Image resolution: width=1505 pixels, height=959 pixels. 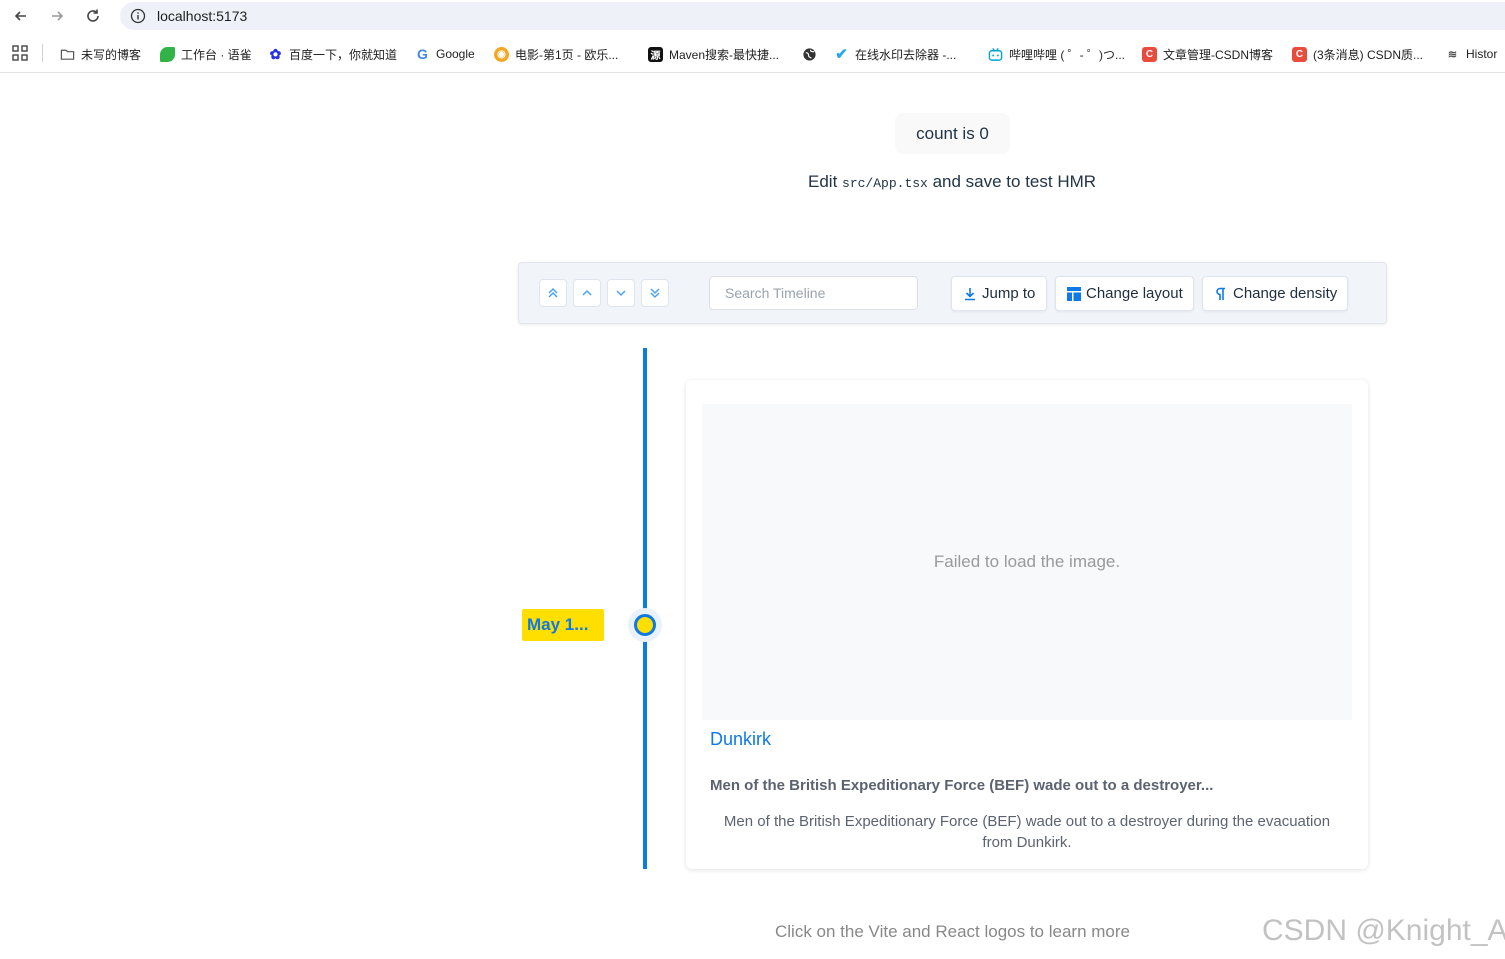 I want to click on baidu-icon: ✿, so click(x=275, y=53).